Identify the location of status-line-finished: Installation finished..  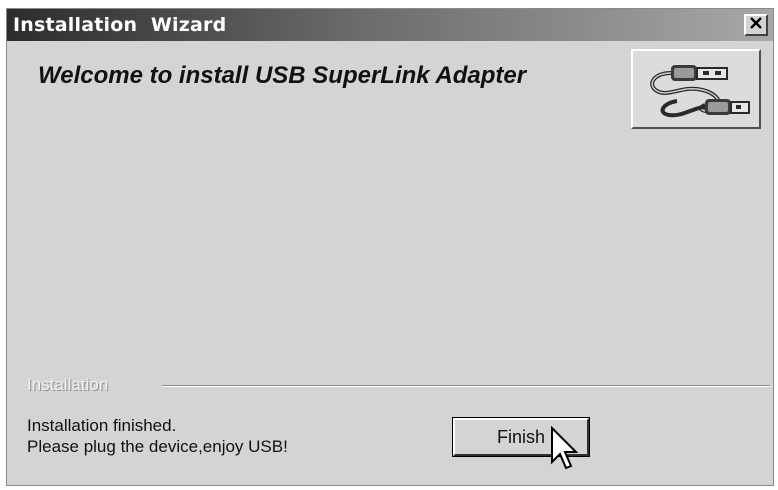
(102, 425).